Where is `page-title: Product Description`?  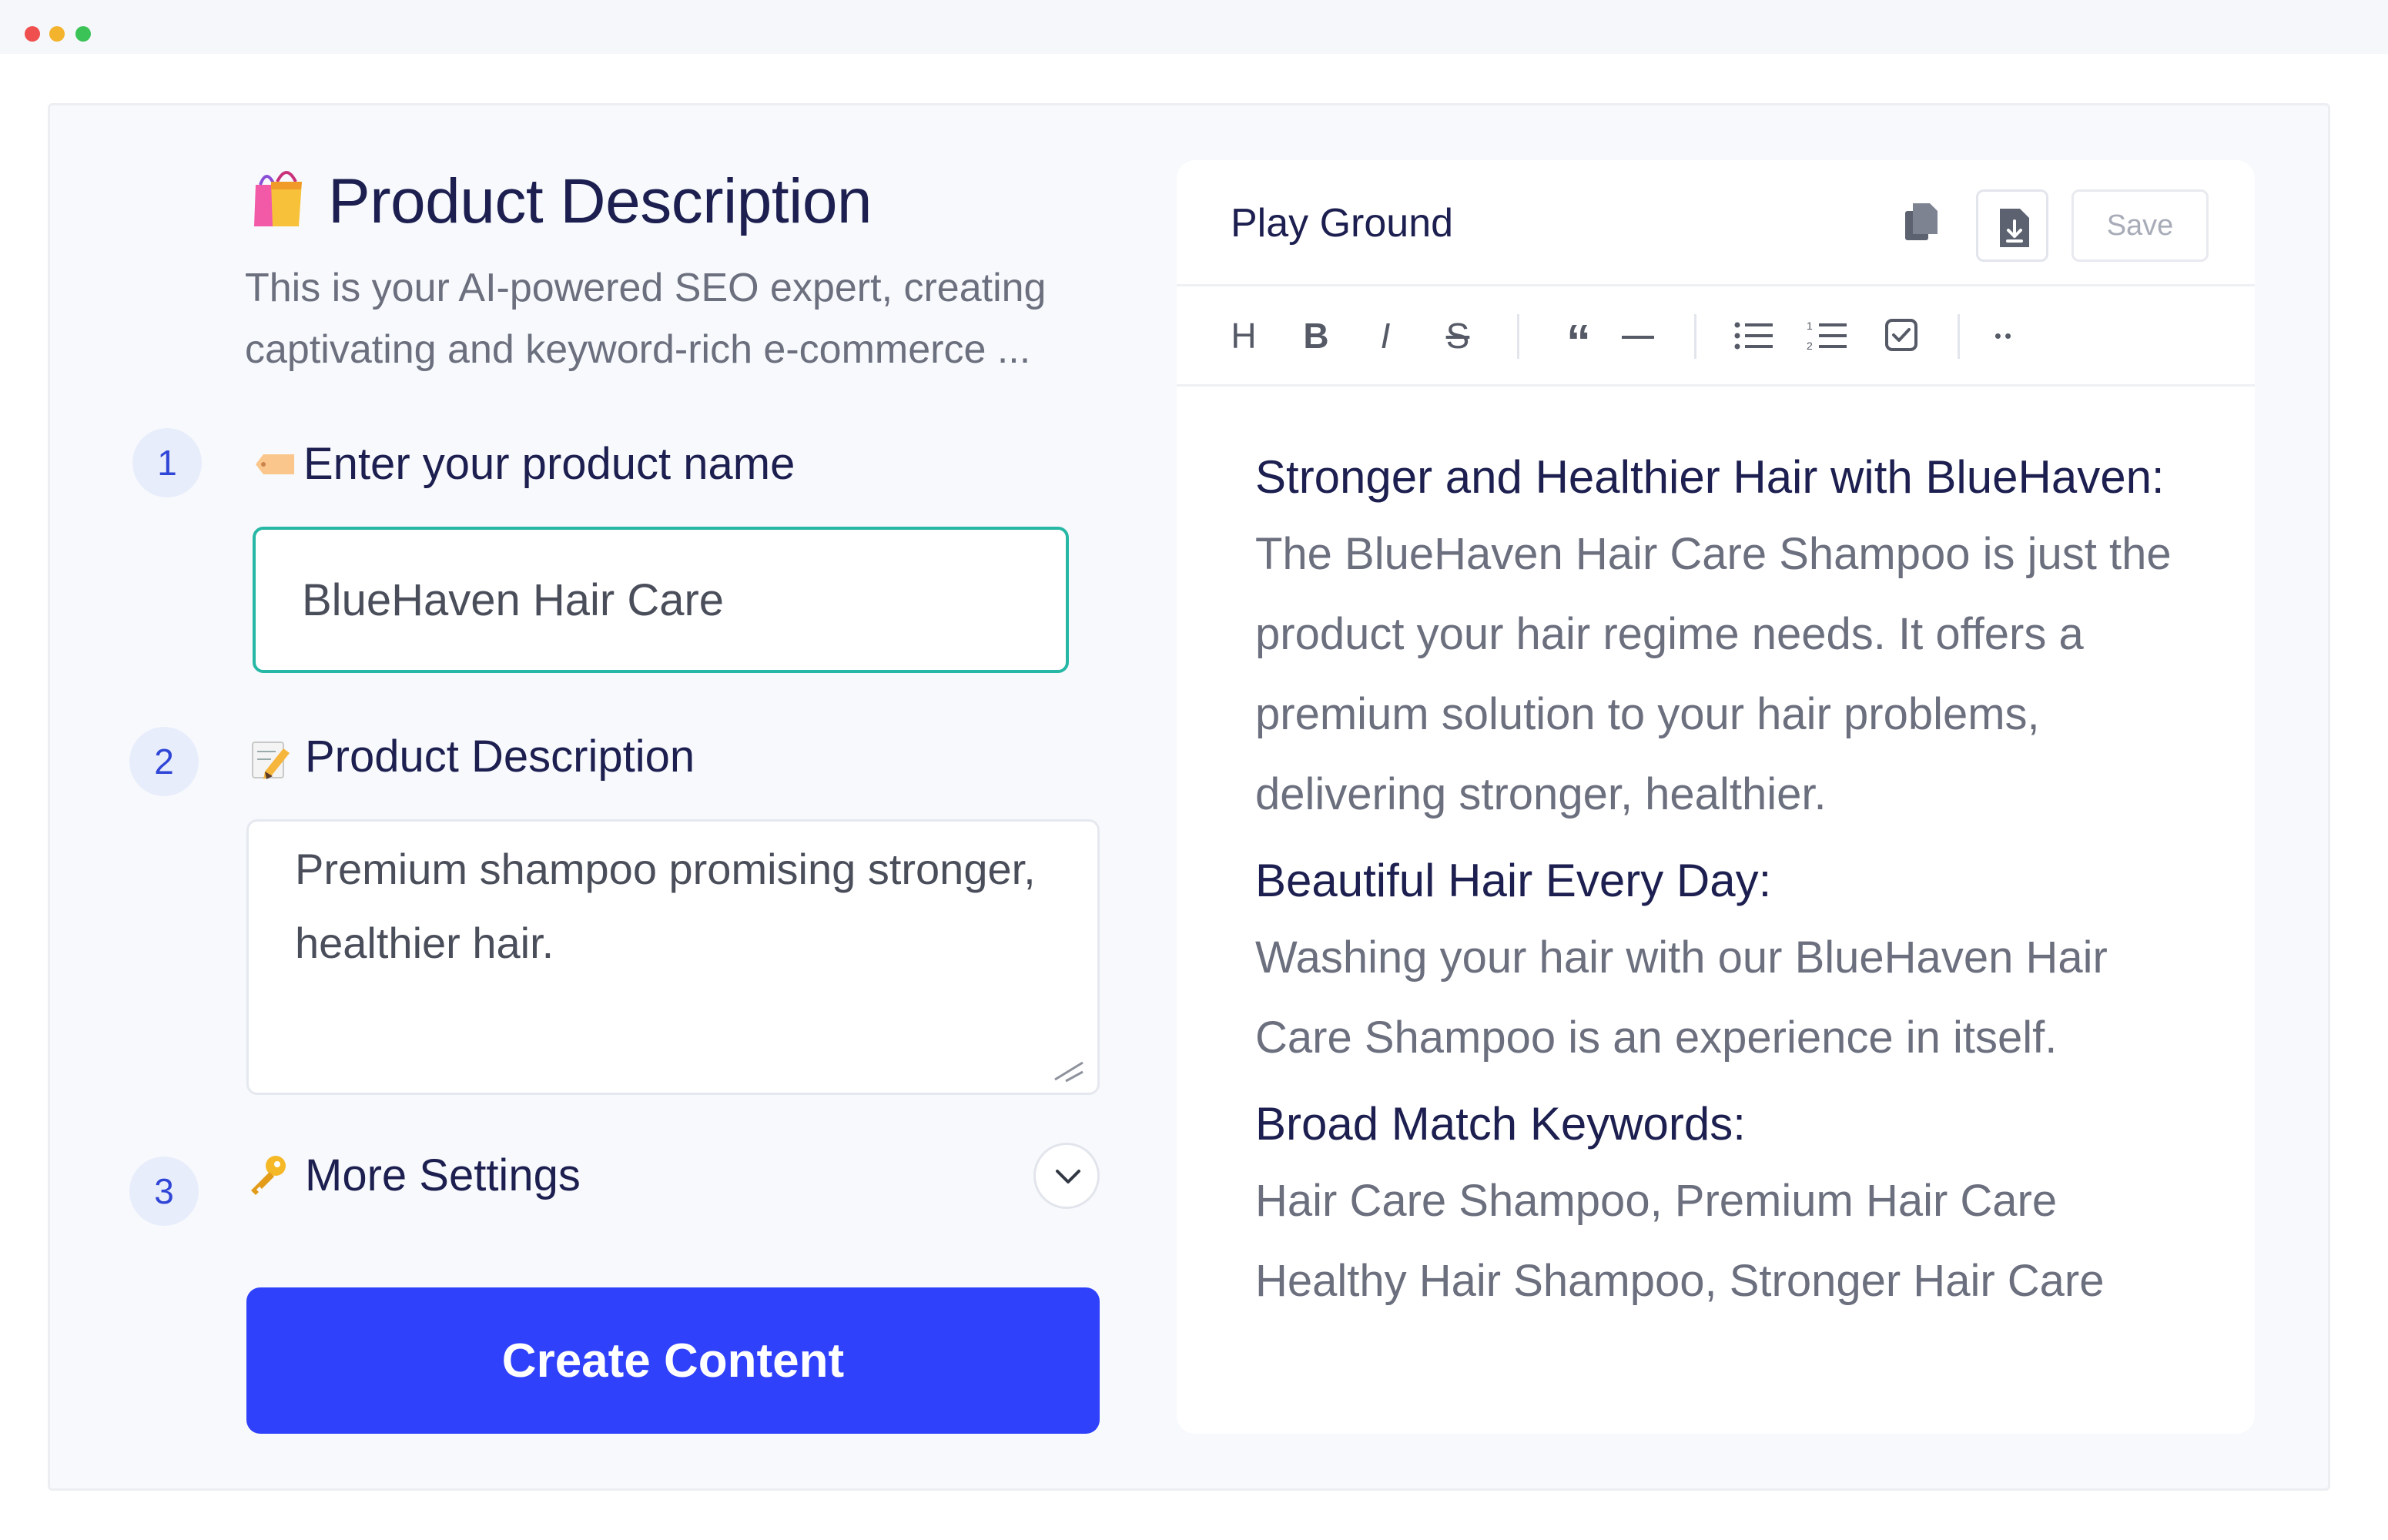
page-title: Product Description is located at coordinates (600, 201).